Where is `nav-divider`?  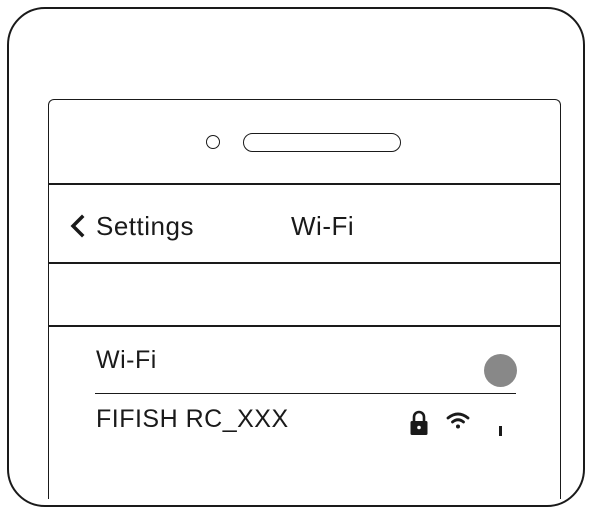
nav-divider is located at coordinates (304, 263).